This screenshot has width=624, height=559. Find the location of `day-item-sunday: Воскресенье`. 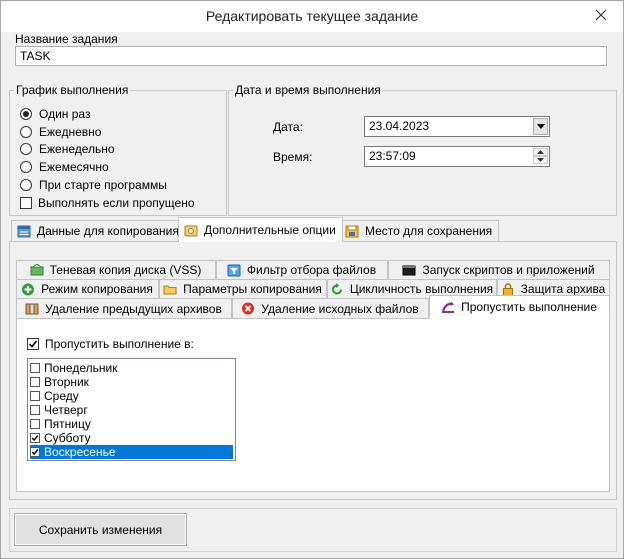

day-item-sunday: Воскресенье is located at coordinates (131, 452).